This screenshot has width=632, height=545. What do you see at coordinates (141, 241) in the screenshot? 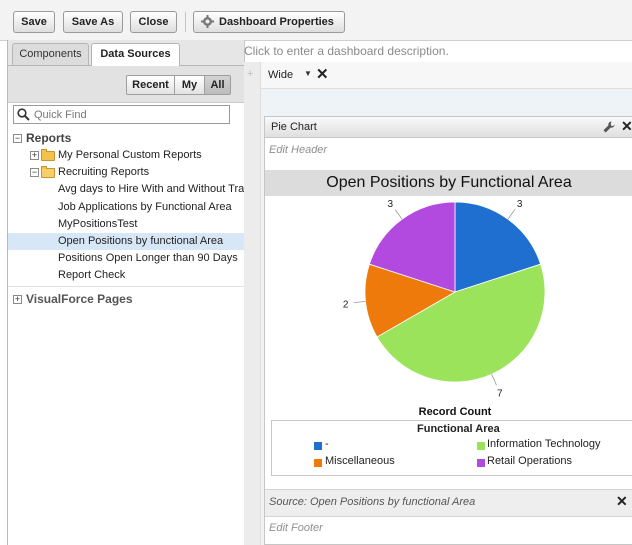
I see `report-label: Open Positions by functional Area` at bounding box center [141, 241].